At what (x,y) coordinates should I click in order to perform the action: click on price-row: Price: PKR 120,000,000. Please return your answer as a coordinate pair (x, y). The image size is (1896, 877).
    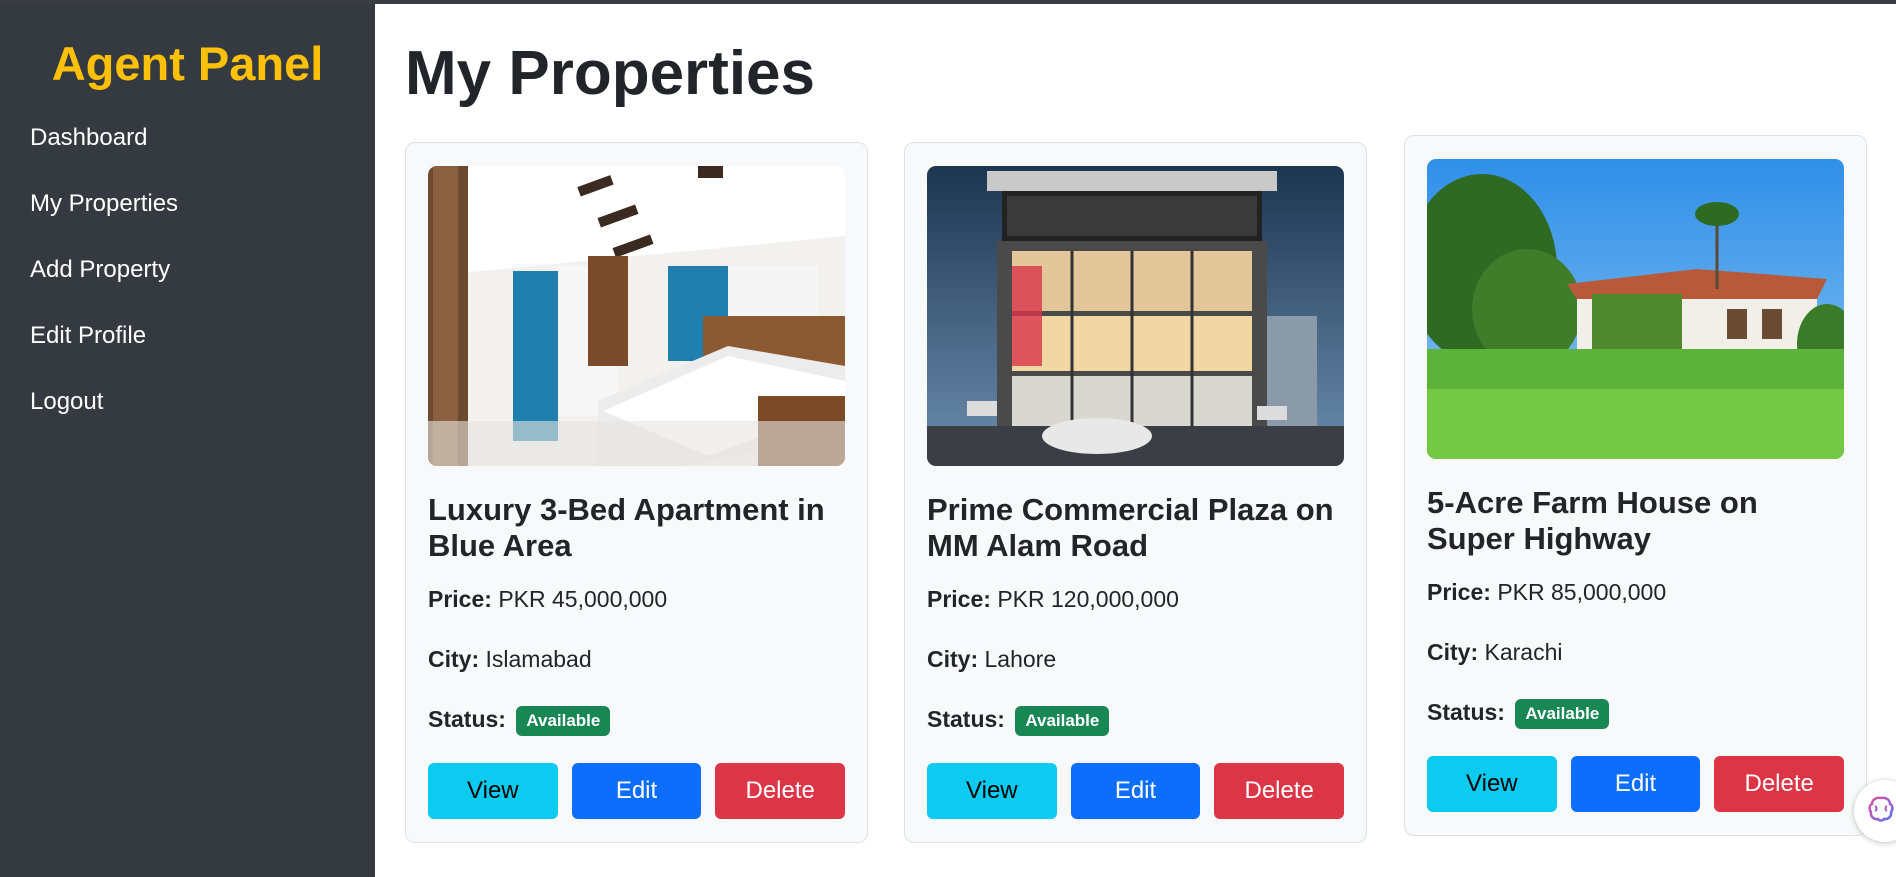
    Looking at the image, I should click on (1135, 599).